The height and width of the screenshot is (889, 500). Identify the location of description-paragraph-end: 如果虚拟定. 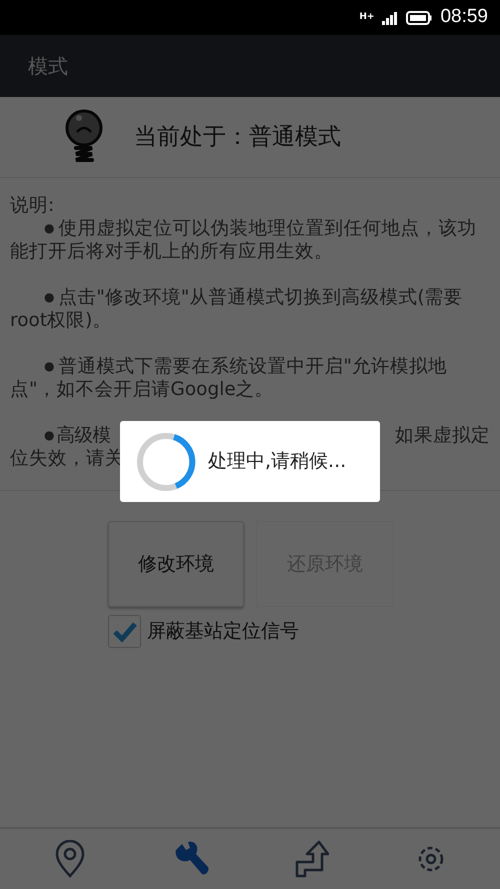
(442, 435).